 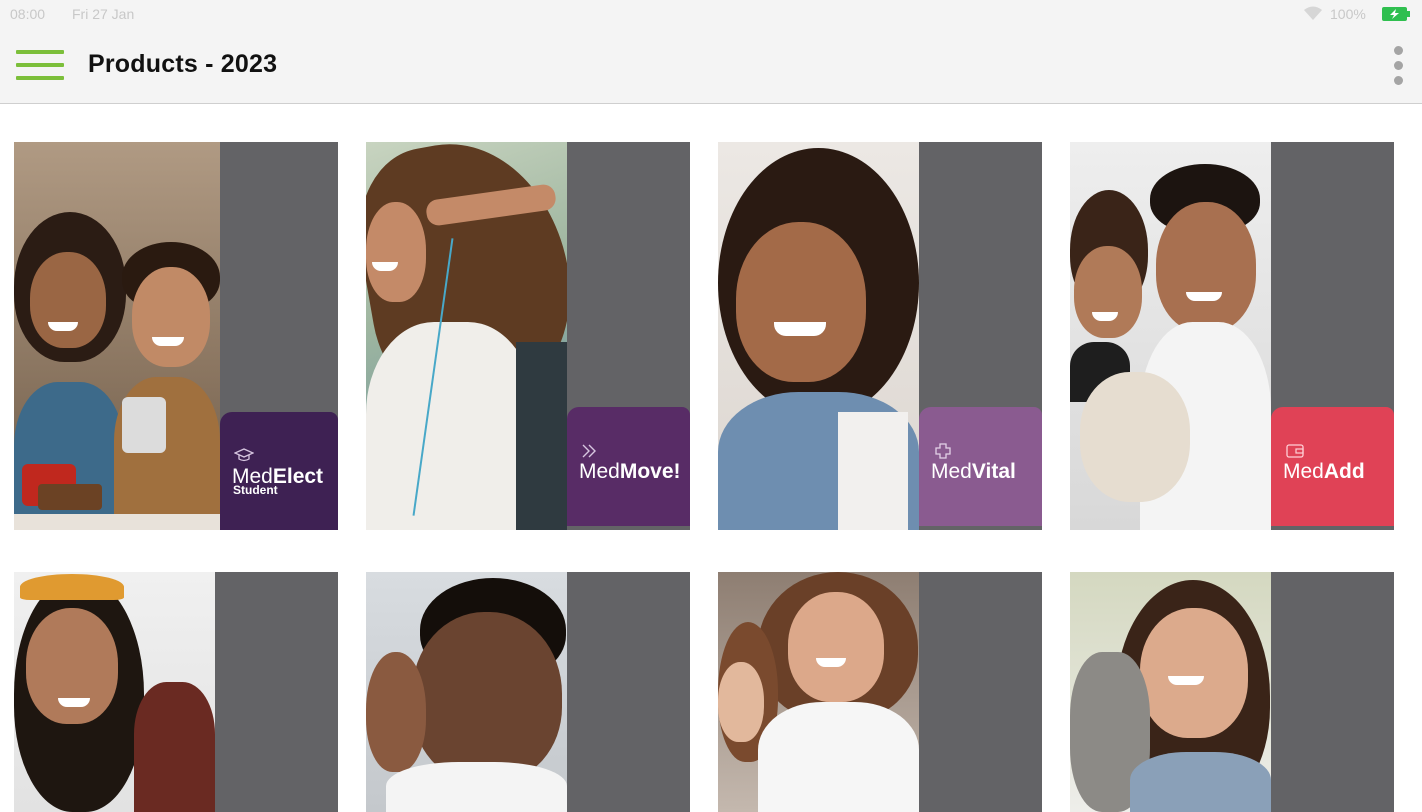 What do you see at coordinates (40, 66) in the screenshot?
I see `hamburger-menu-icon` at bounding box center [40, 66].